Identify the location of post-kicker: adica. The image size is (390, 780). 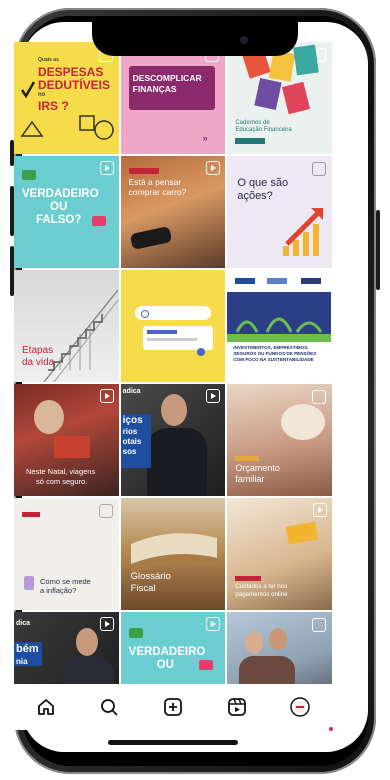
(131, 391).